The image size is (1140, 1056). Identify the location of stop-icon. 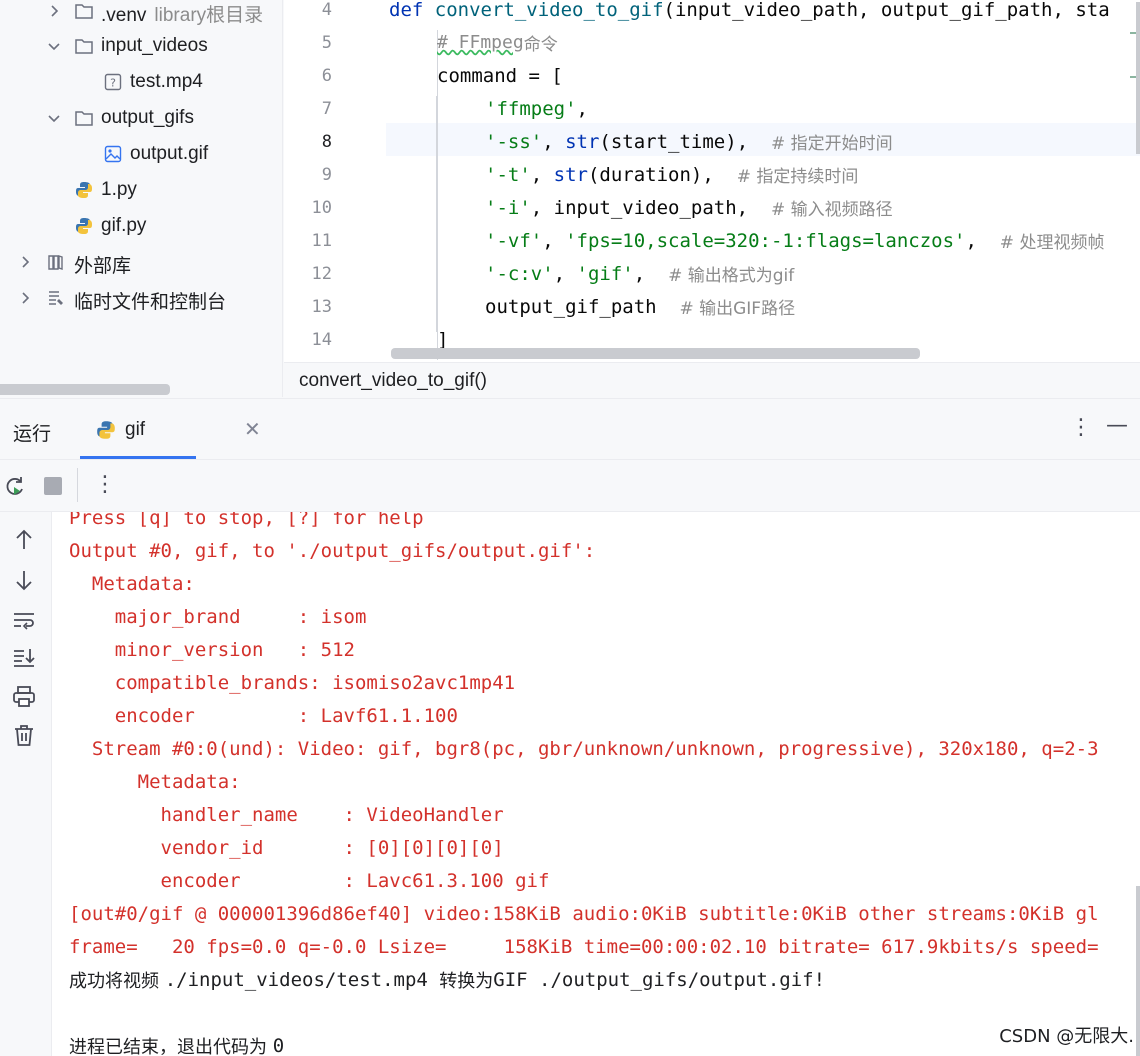
(53, 486).